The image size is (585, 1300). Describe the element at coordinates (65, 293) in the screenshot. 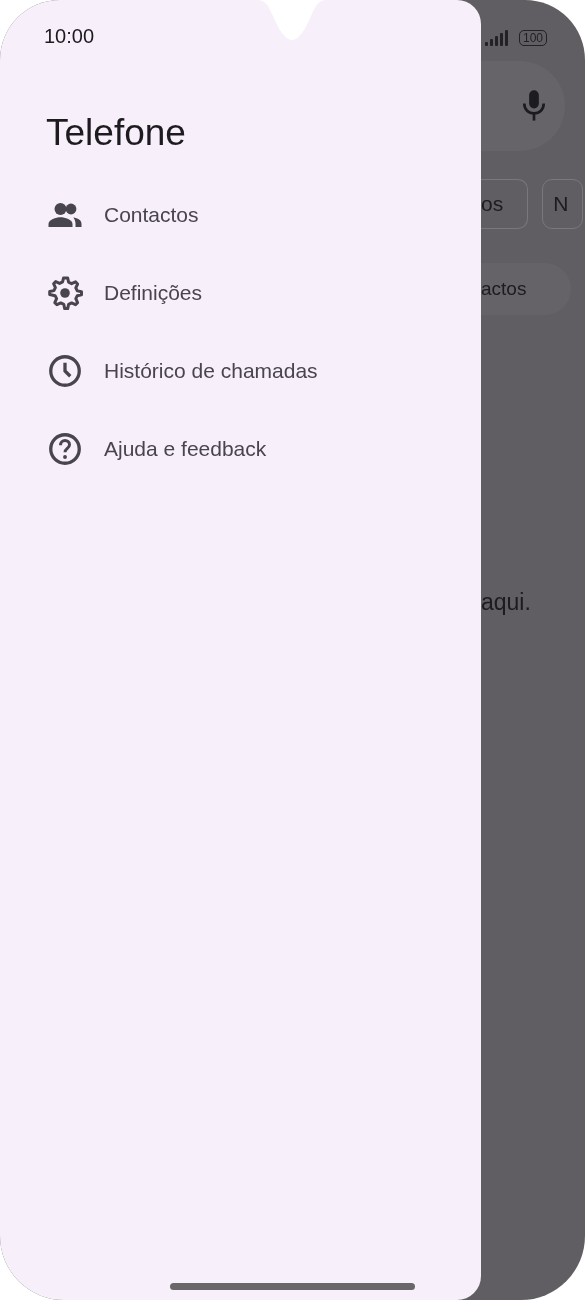

I see `settings-icon` at that location.